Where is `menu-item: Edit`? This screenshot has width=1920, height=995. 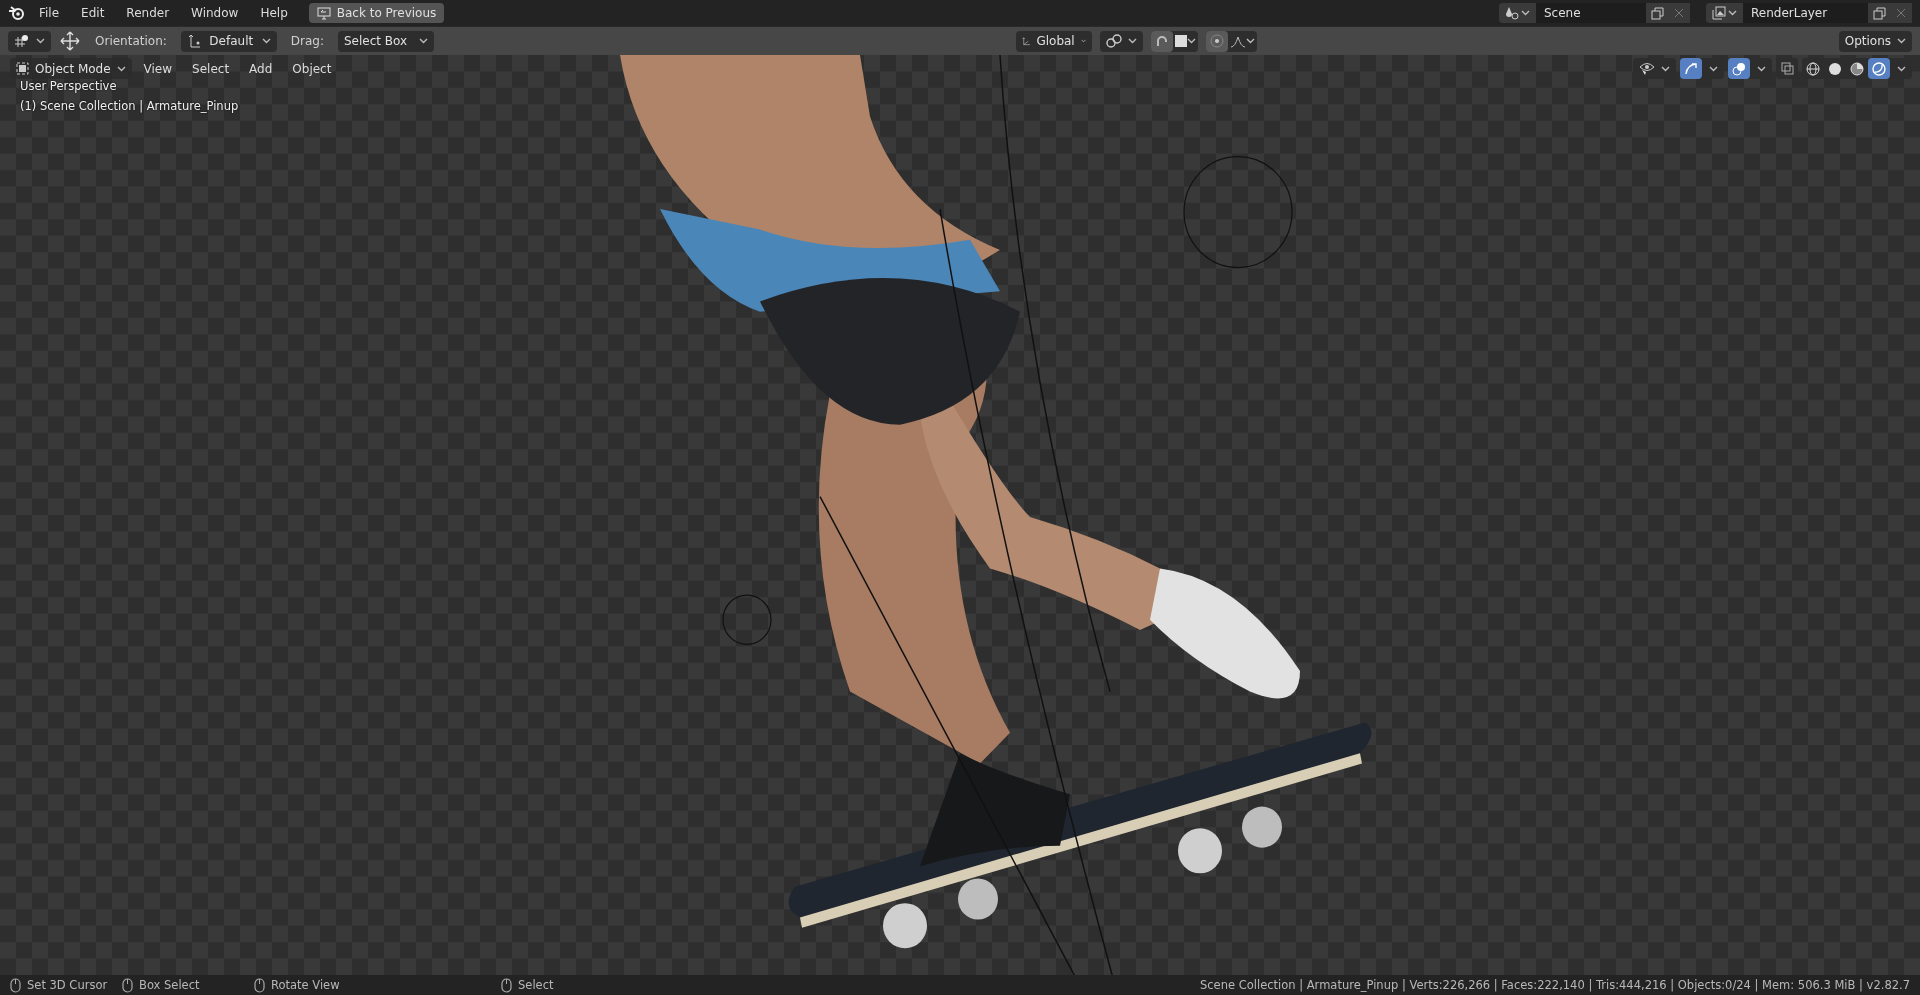 menu-item: Edit is located at coordinates (93, 13).